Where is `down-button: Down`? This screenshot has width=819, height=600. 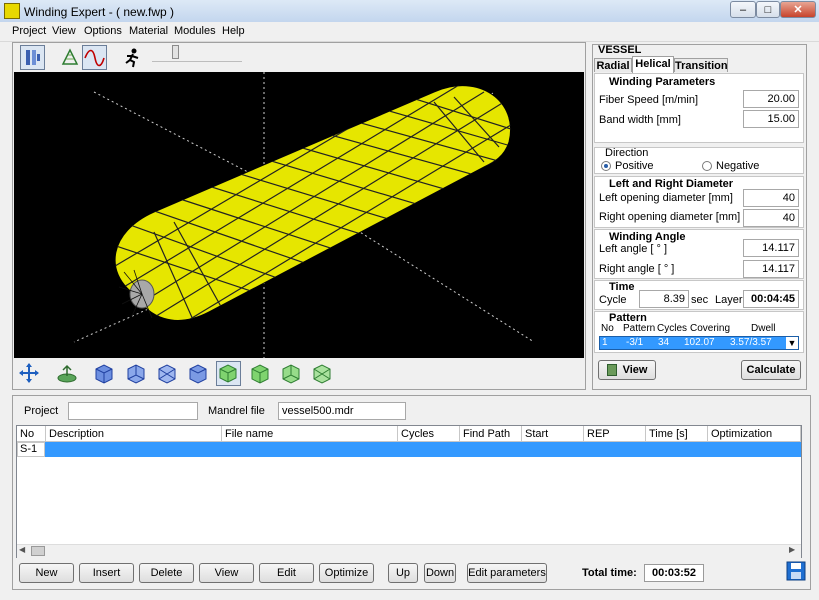
down-button: Down is located at coordinates (440, 573).